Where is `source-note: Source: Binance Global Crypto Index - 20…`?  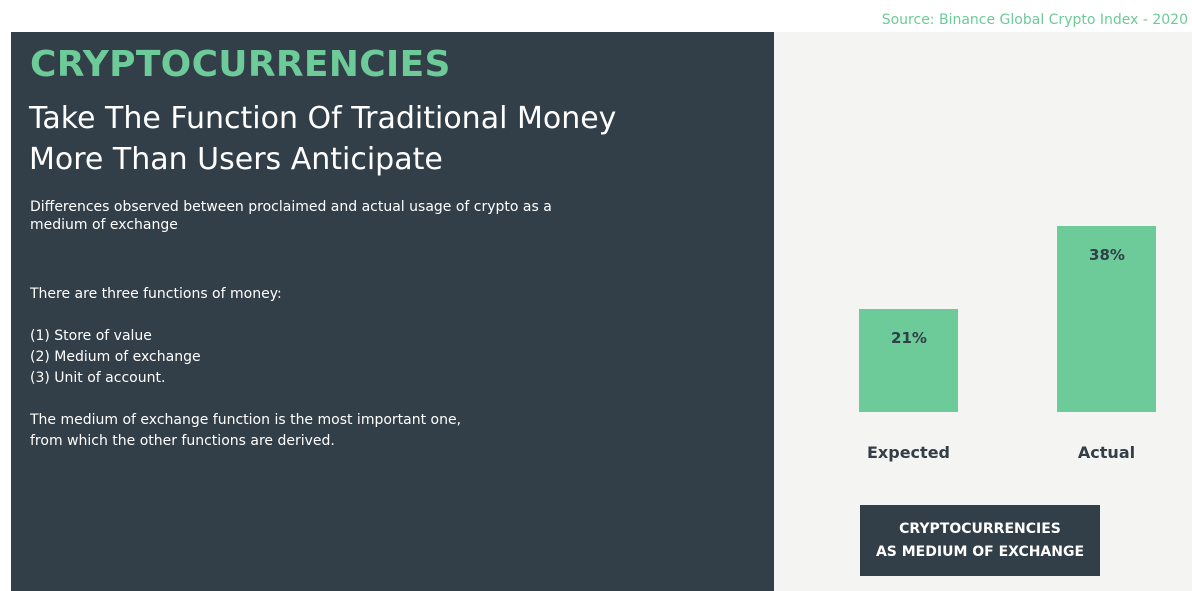 source-note: Source: Binance Global Crypto Index - 20… is located at coordinates (1034, 20).